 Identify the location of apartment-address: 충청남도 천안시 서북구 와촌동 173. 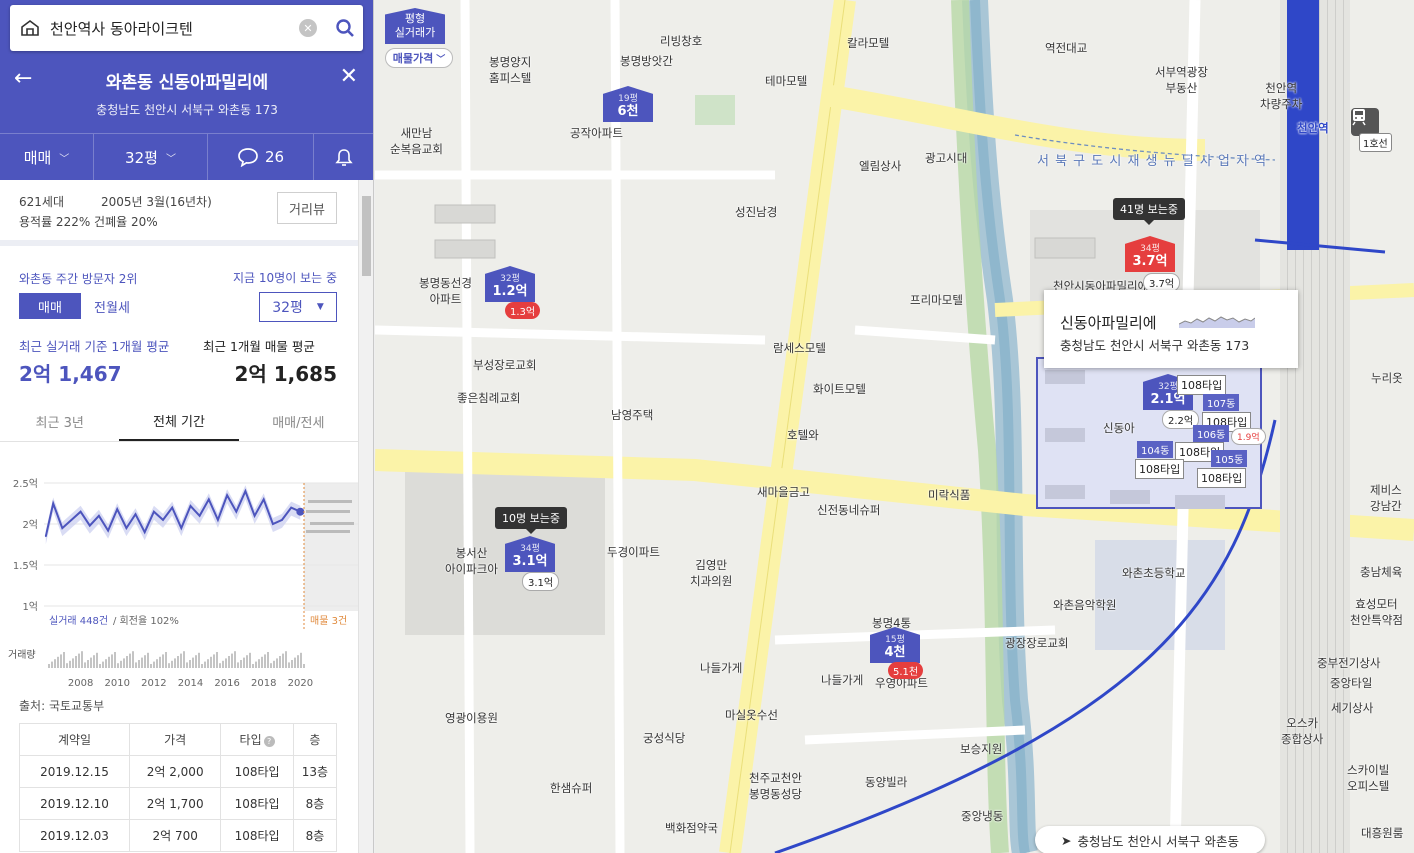
(187, 110).